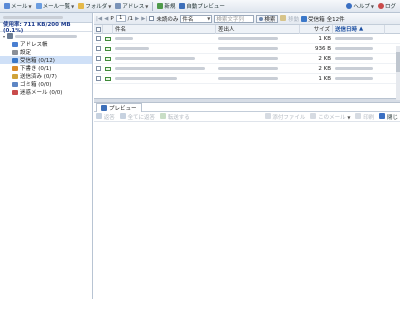  I want to click on folder-item-sent: 送信済み (0/7), so click(46, 76).